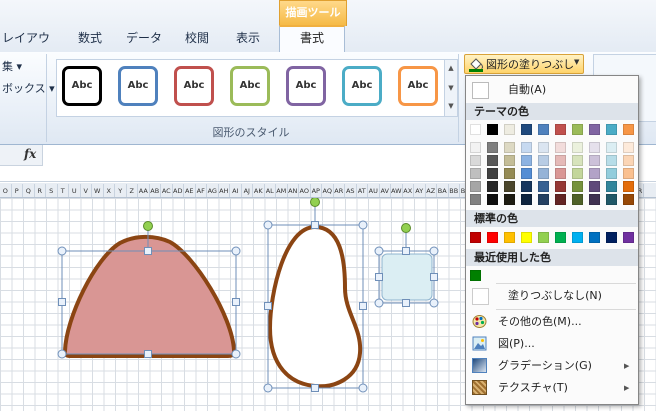 Image resolution: width=656 pixels, height=411 pixels. Describe the element at coordinates (408, 190) in the screenshot. I see `column-header: AX` at that location.